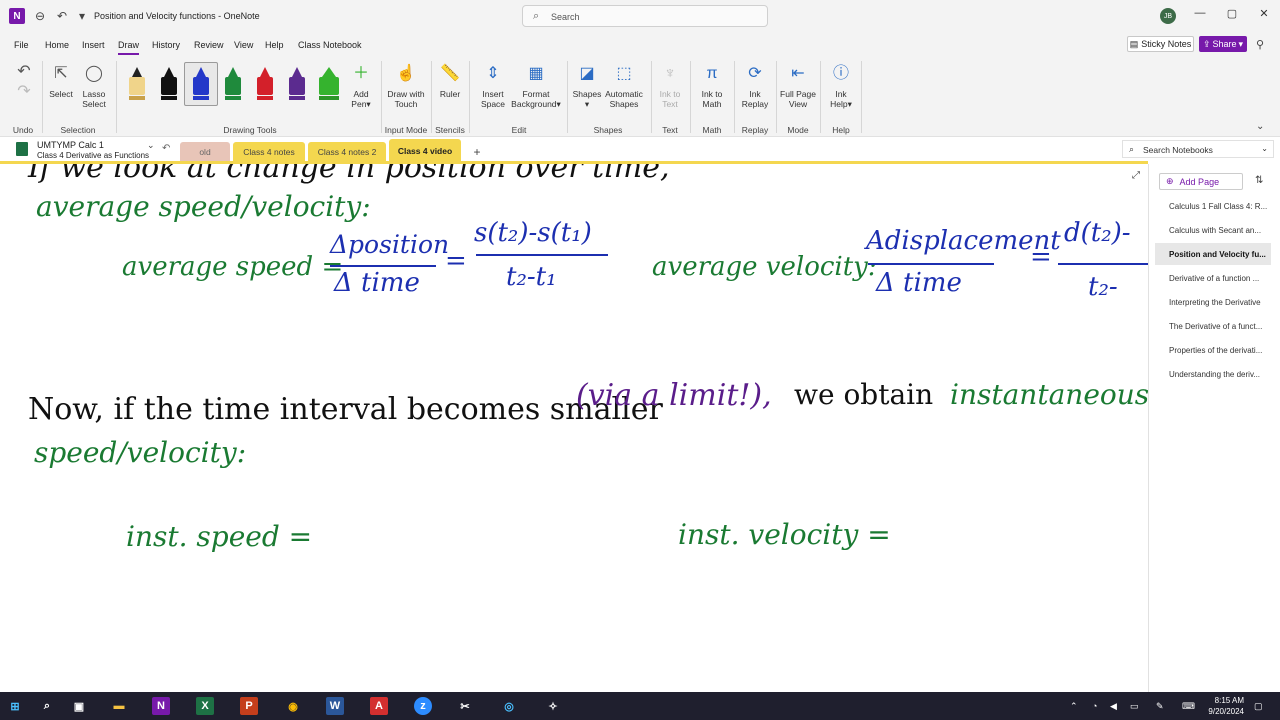 The image size is (1280, 720). Describe the element at coordinates (119, 706) in the screenshot. I see `file-explorer-icon: ▬` at that location.